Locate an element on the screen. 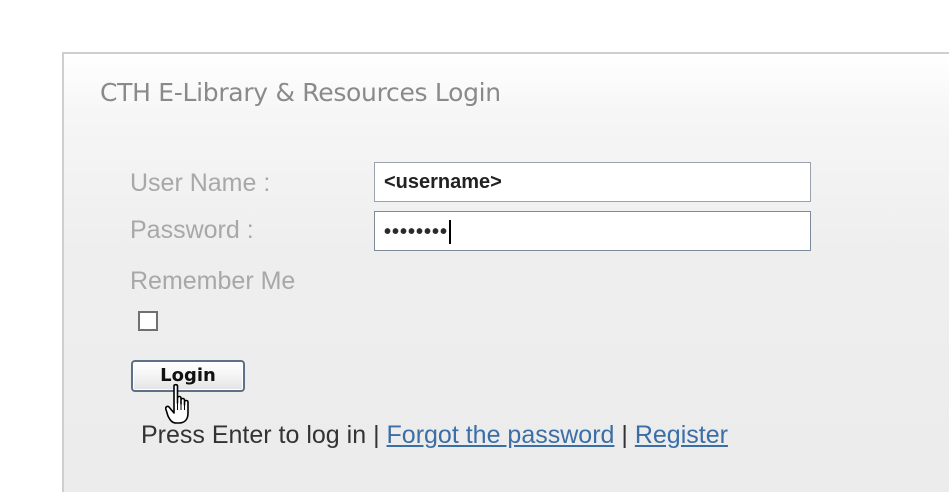  username-label: User Name : is located at coordinates (200, 183).